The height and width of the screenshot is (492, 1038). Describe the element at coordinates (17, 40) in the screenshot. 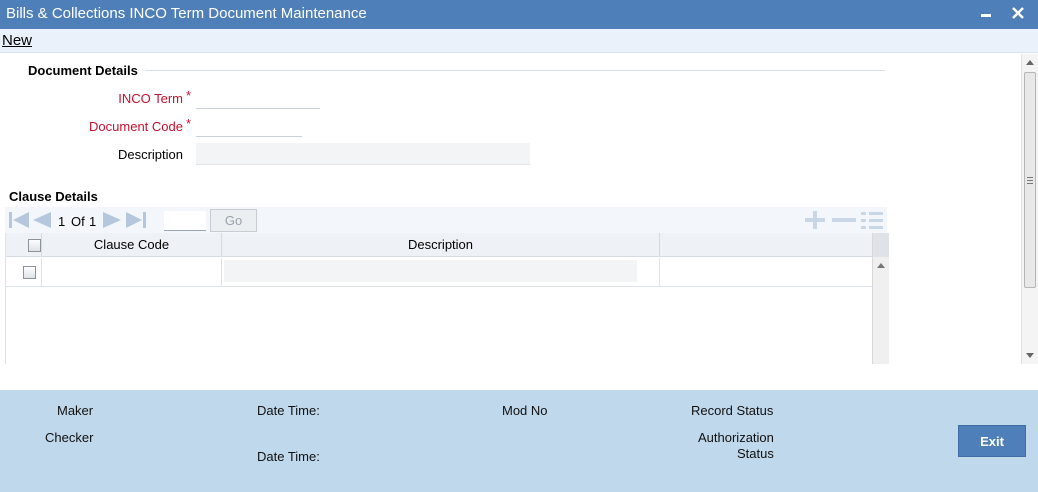

I see `new-menu-link: New` at that location.